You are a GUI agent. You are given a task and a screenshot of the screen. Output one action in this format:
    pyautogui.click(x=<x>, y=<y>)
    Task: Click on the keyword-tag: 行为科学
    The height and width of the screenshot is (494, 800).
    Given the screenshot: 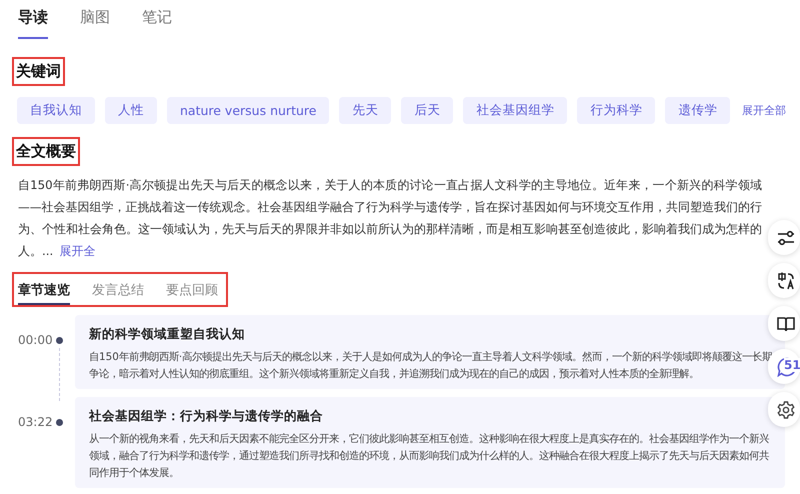 What is the action you would take?
    pyautogui.click(x=616, y=110)
    